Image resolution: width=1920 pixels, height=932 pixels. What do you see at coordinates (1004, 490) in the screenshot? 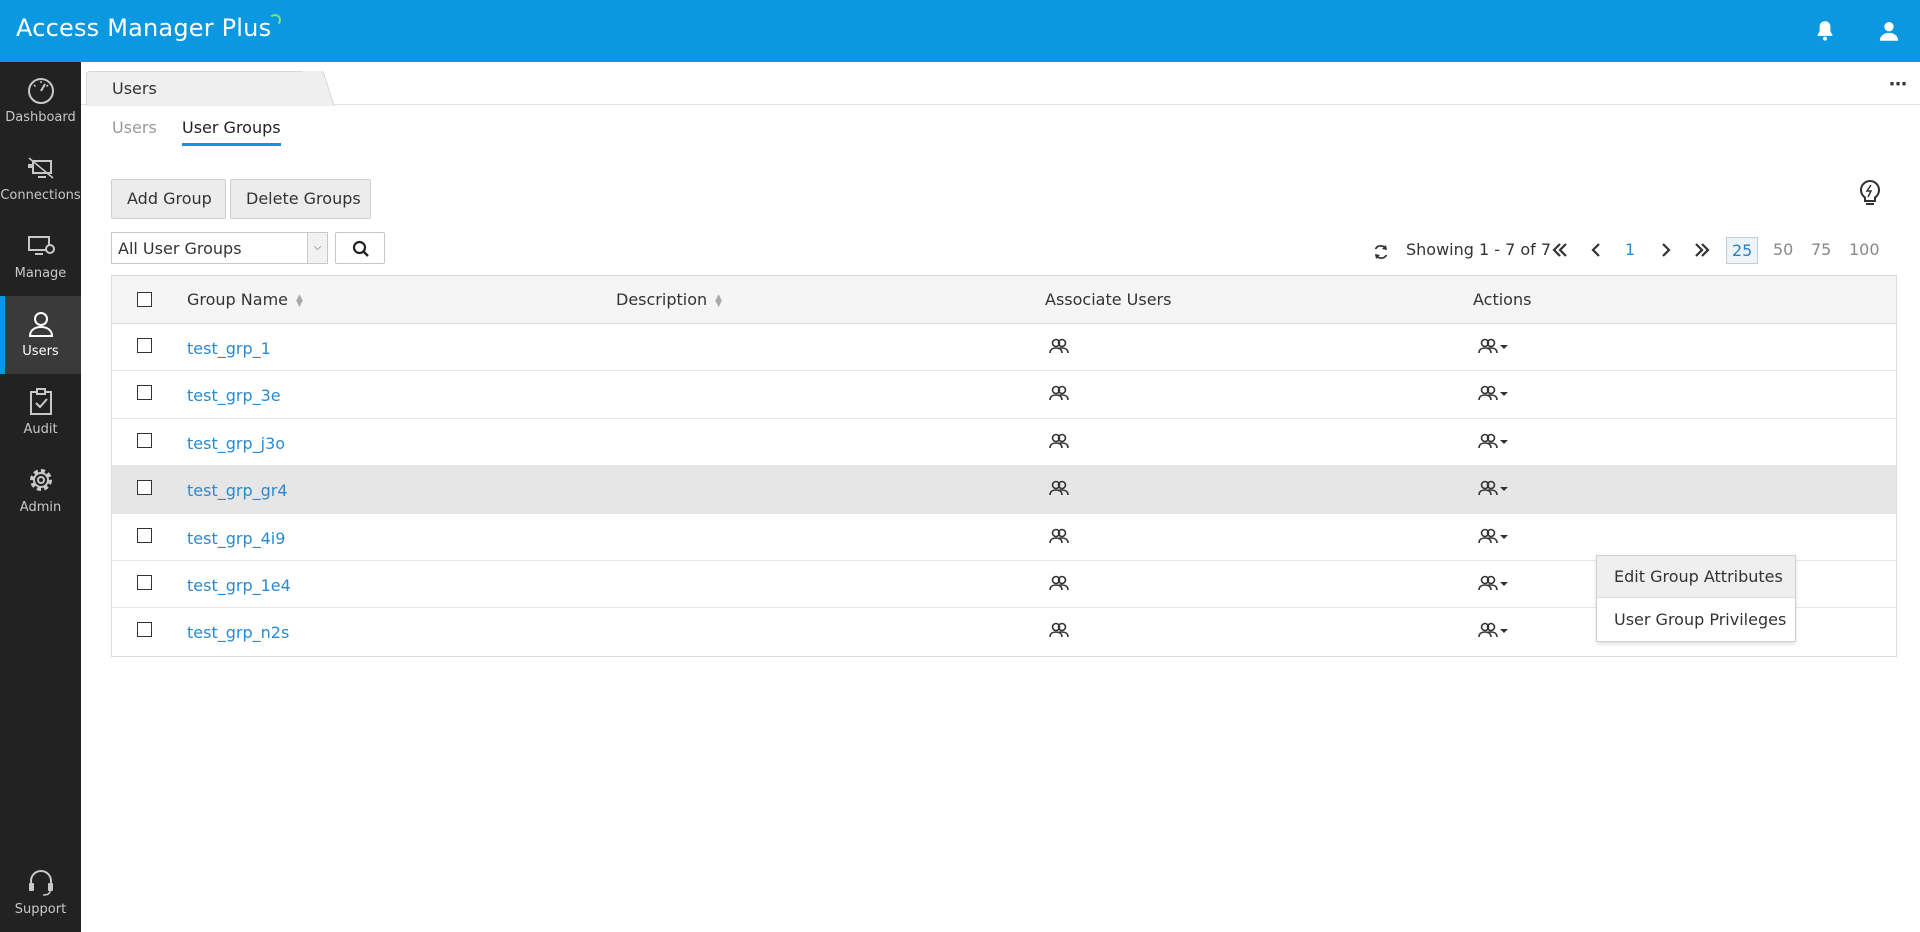
I see `table-row: test_grp_gr4` at bounding box center [1004, 490].